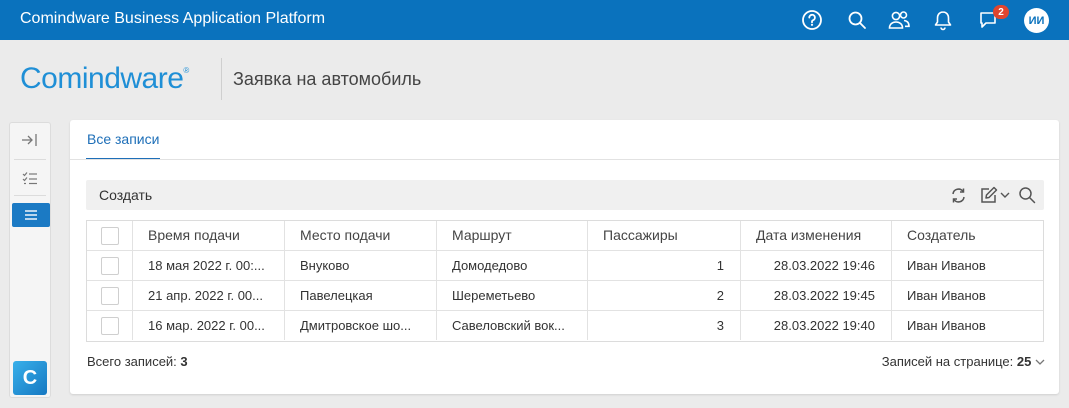  I want to click on table-cell: Домодедово, so click(512, 265).